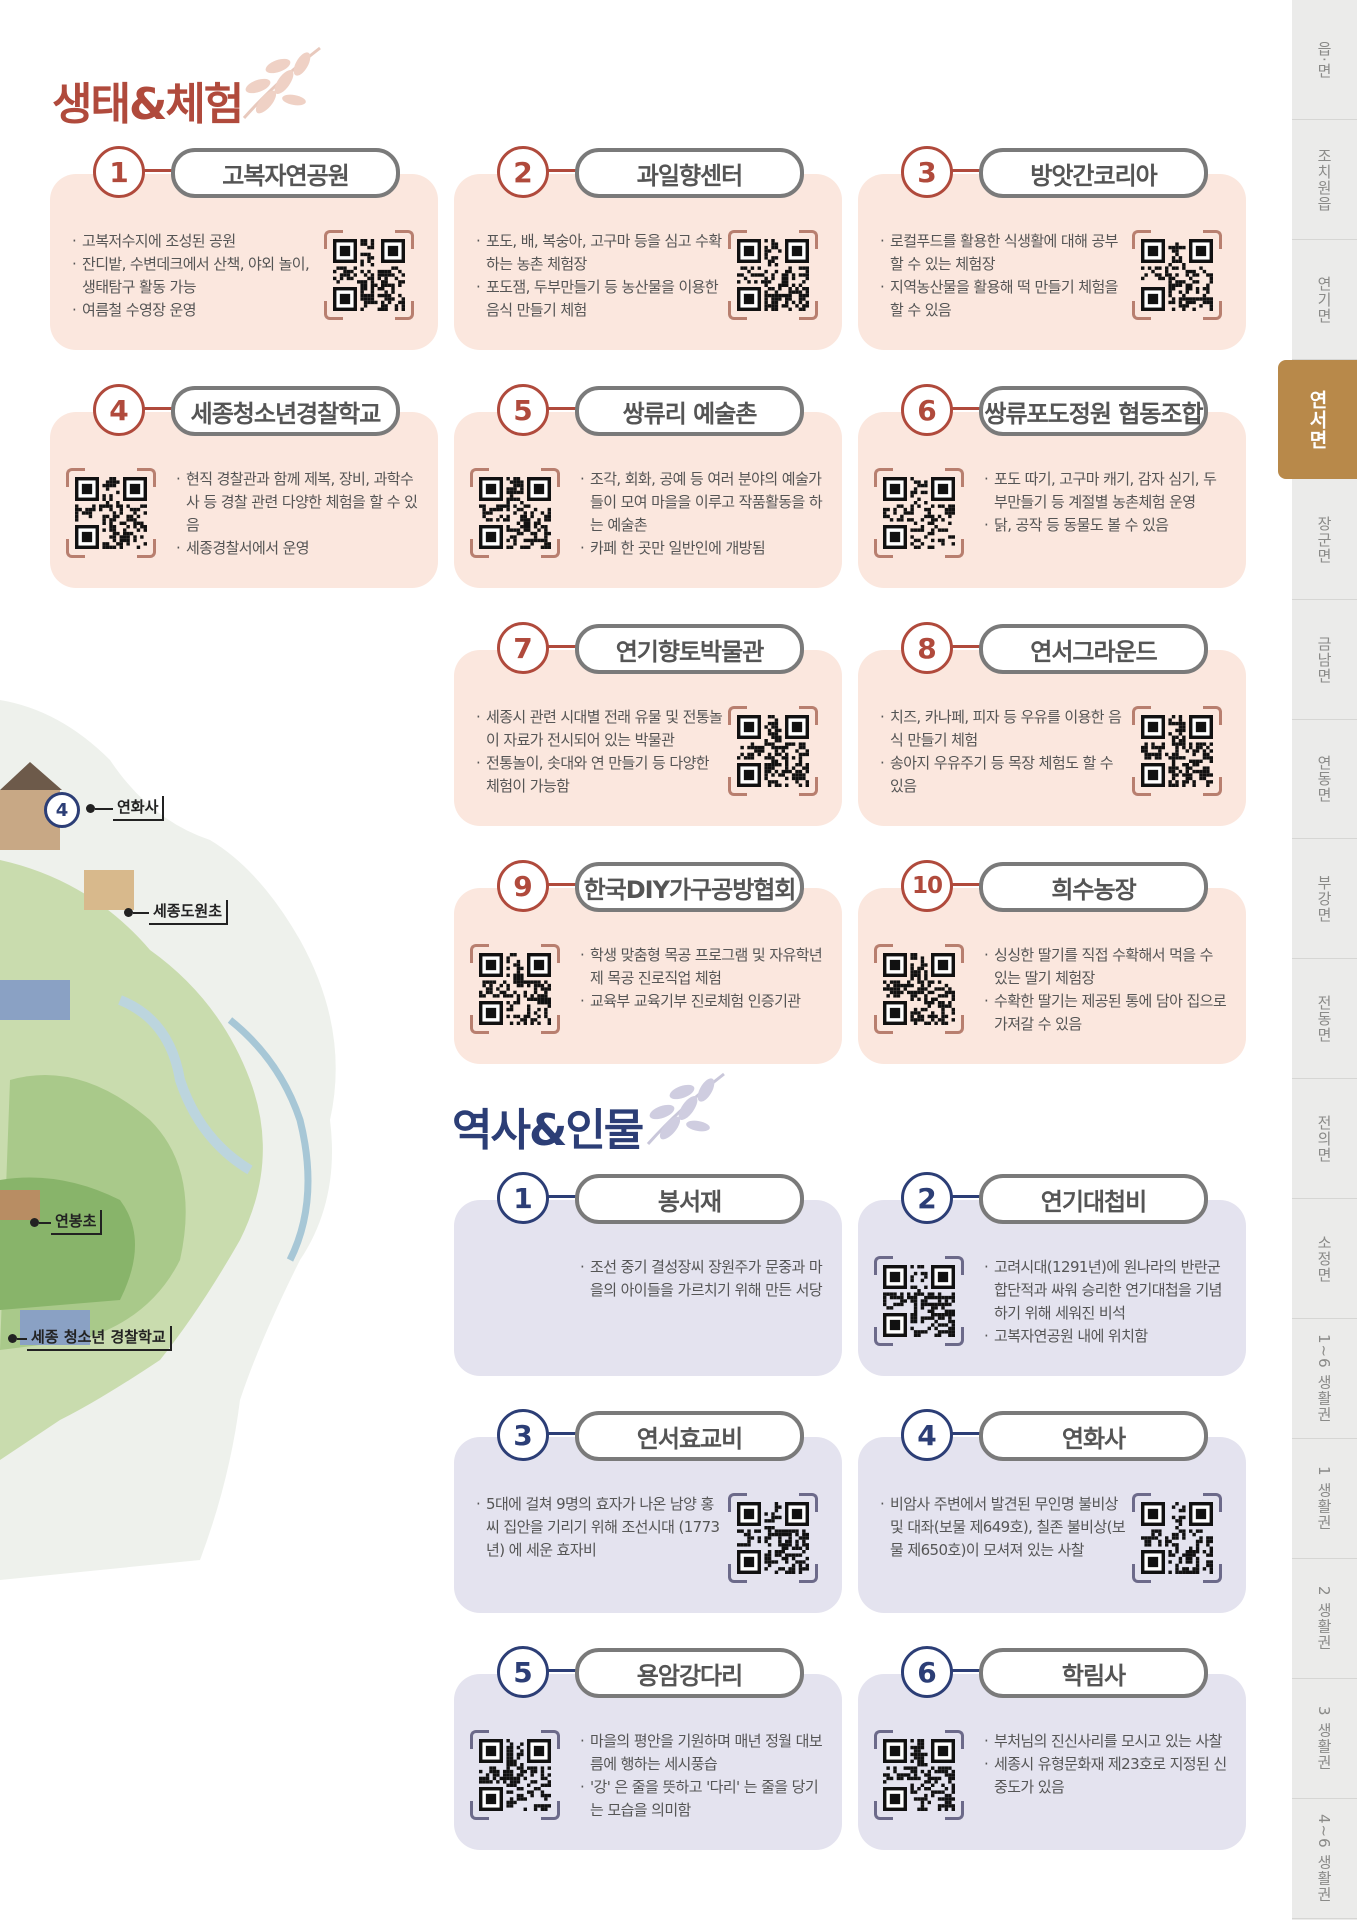 Image resolution: width=1357 pixels, height=1920 pixels. What do you see at coordinates (1324, 1859) in the screenshot?
I see `region-tab: 4~6 생활권` at bounding box center [1324, 1859].